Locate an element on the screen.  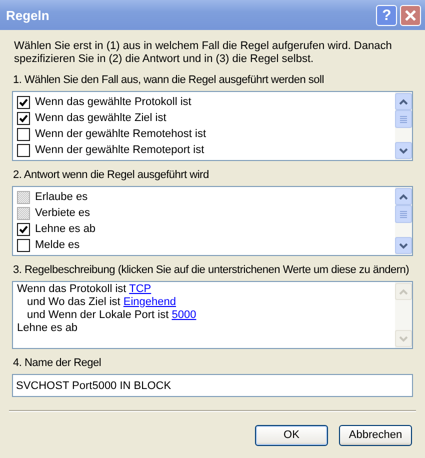
checkbox-label: Wenn das gewählte Protokoll ist is located at coordinates (113, 102).